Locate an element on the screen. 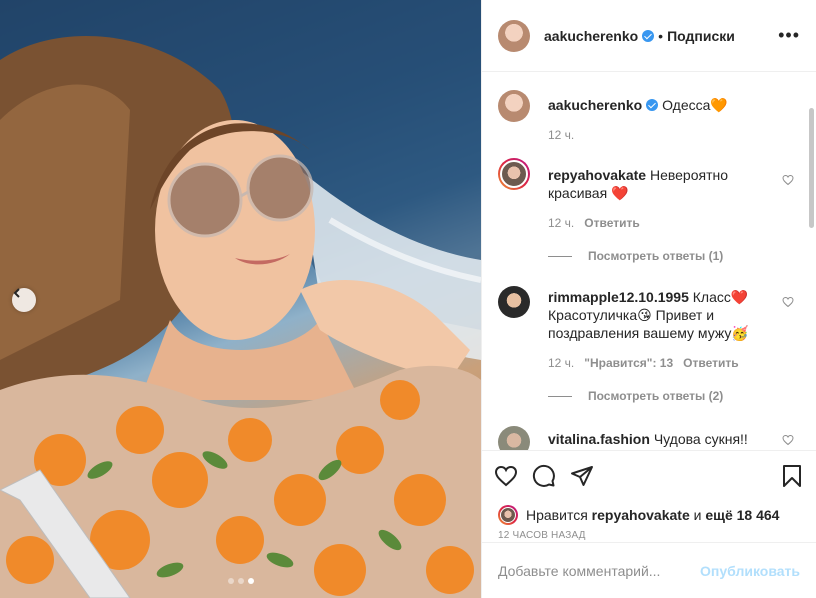  caption-avatar is located at coordinates (514, 106).